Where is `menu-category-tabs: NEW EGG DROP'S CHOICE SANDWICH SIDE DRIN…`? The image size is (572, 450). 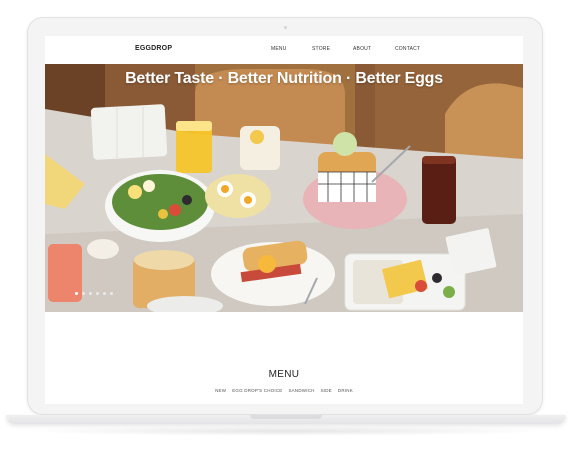
menu-category-tabs: NEW EGG DROP'S CHOICE SANDWICH SIDE DRIN… is located at coordinates (284, 390).